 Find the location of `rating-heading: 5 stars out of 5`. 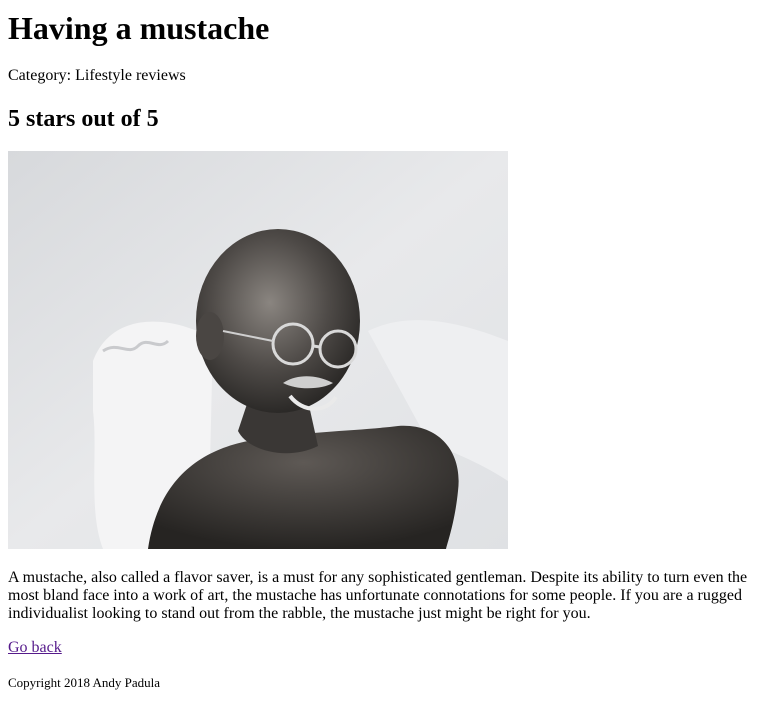

rating-heading: 5 stars out of 5 is located at coordinates (83, 119).